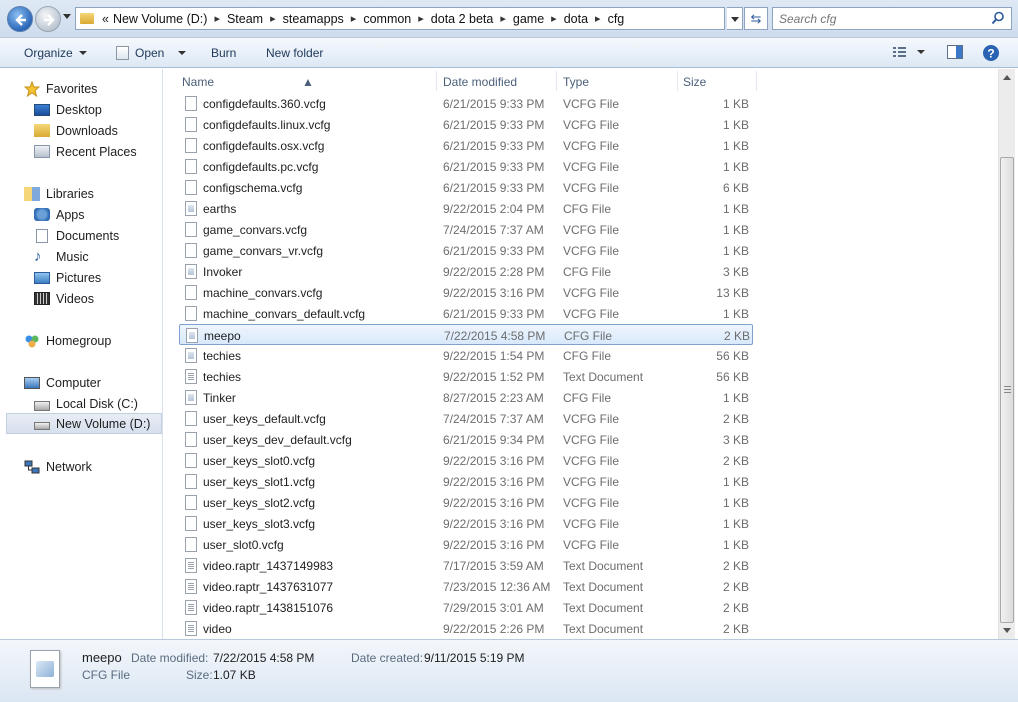 The image size is (1018, 702). What do you see at coordinates (873, 18) in the screenshot?
I see `search-input` at bounding box center [873, 18].